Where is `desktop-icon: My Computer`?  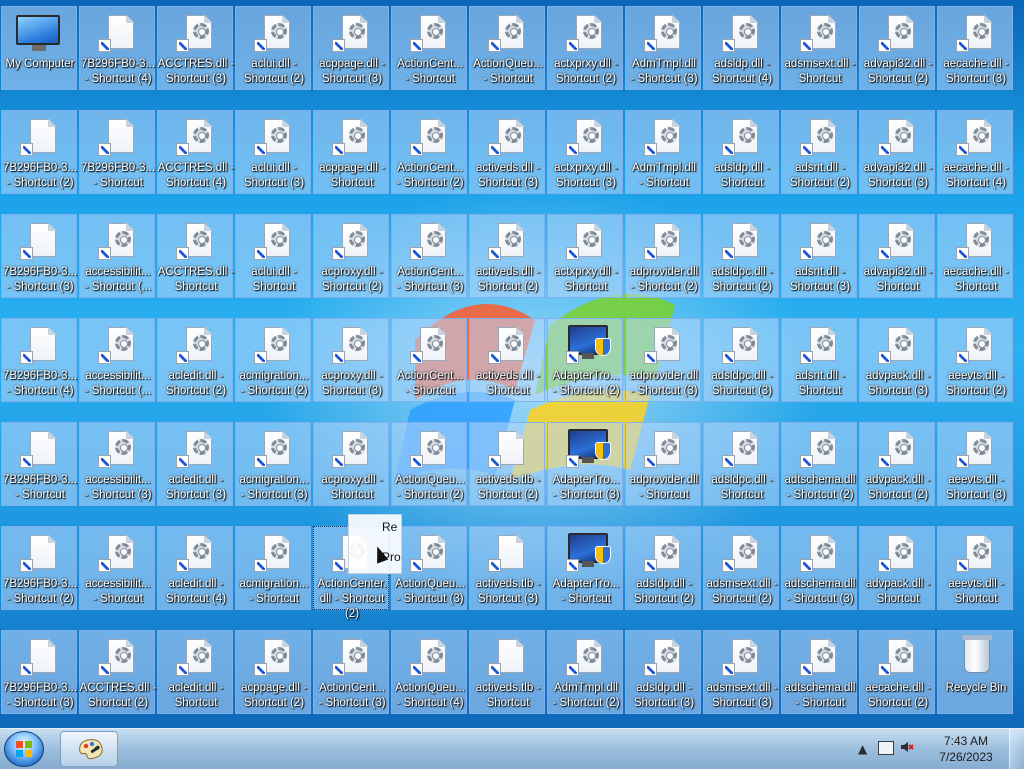
desktop-icon: My Computer is located at coordinates (39, 48).